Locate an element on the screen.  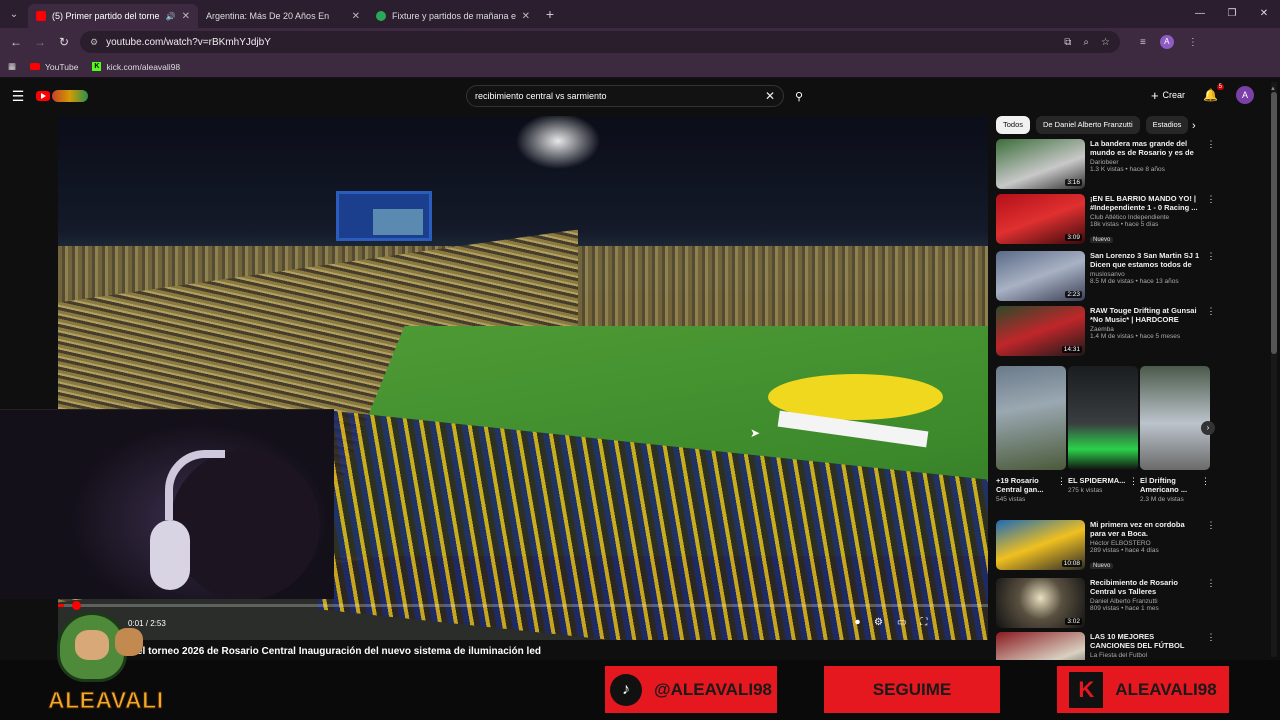
tab-argentina: Argentina: Más De 20 Años En ✕ is located at coordinates (283, 16).